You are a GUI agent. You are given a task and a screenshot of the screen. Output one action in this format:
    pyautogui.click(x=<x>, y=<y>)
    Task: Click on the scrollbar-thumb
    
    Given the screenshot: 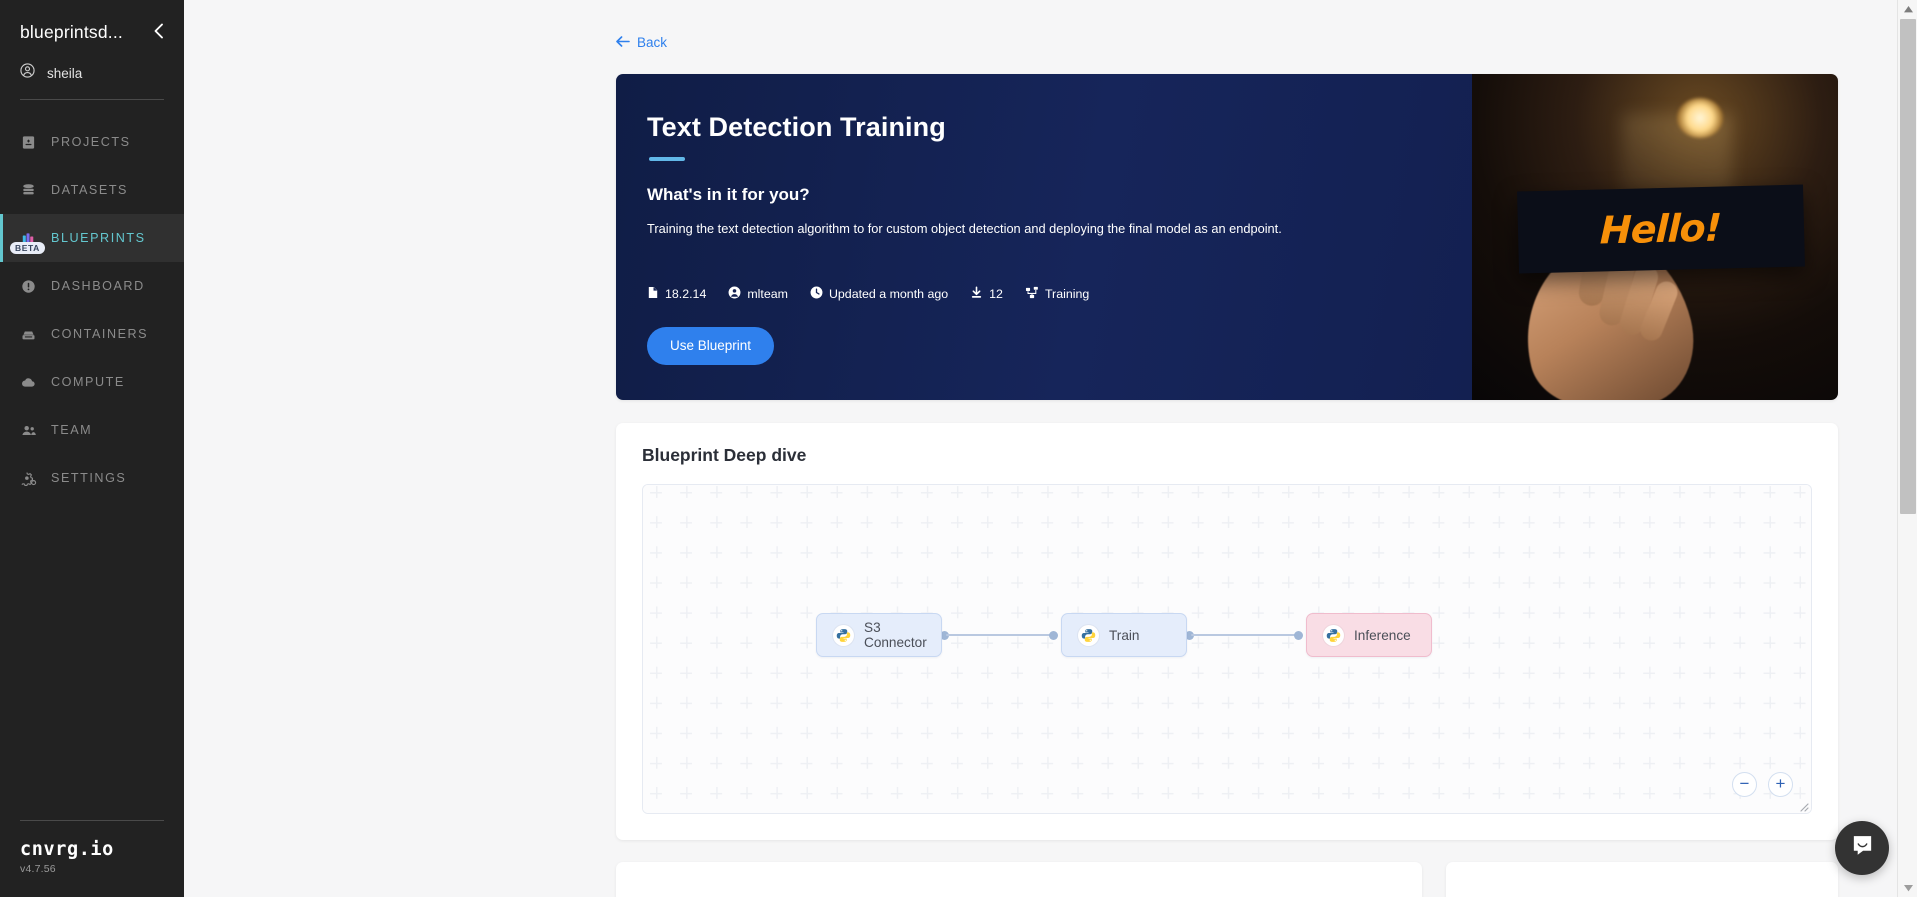 What is the action you would take?
    pyautogui.click(x=1908, y=266)
    